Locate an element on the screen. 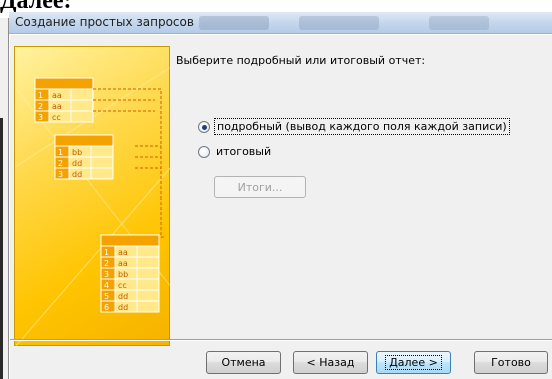 The width and height of the screenshot is (552, 379). finish-button-label: Готово is located at coordinates (511, 362).